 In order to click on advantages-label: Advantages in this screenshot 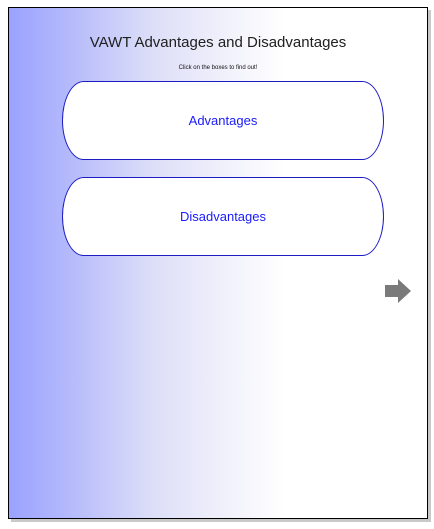, I will do `click(223, 120)`.